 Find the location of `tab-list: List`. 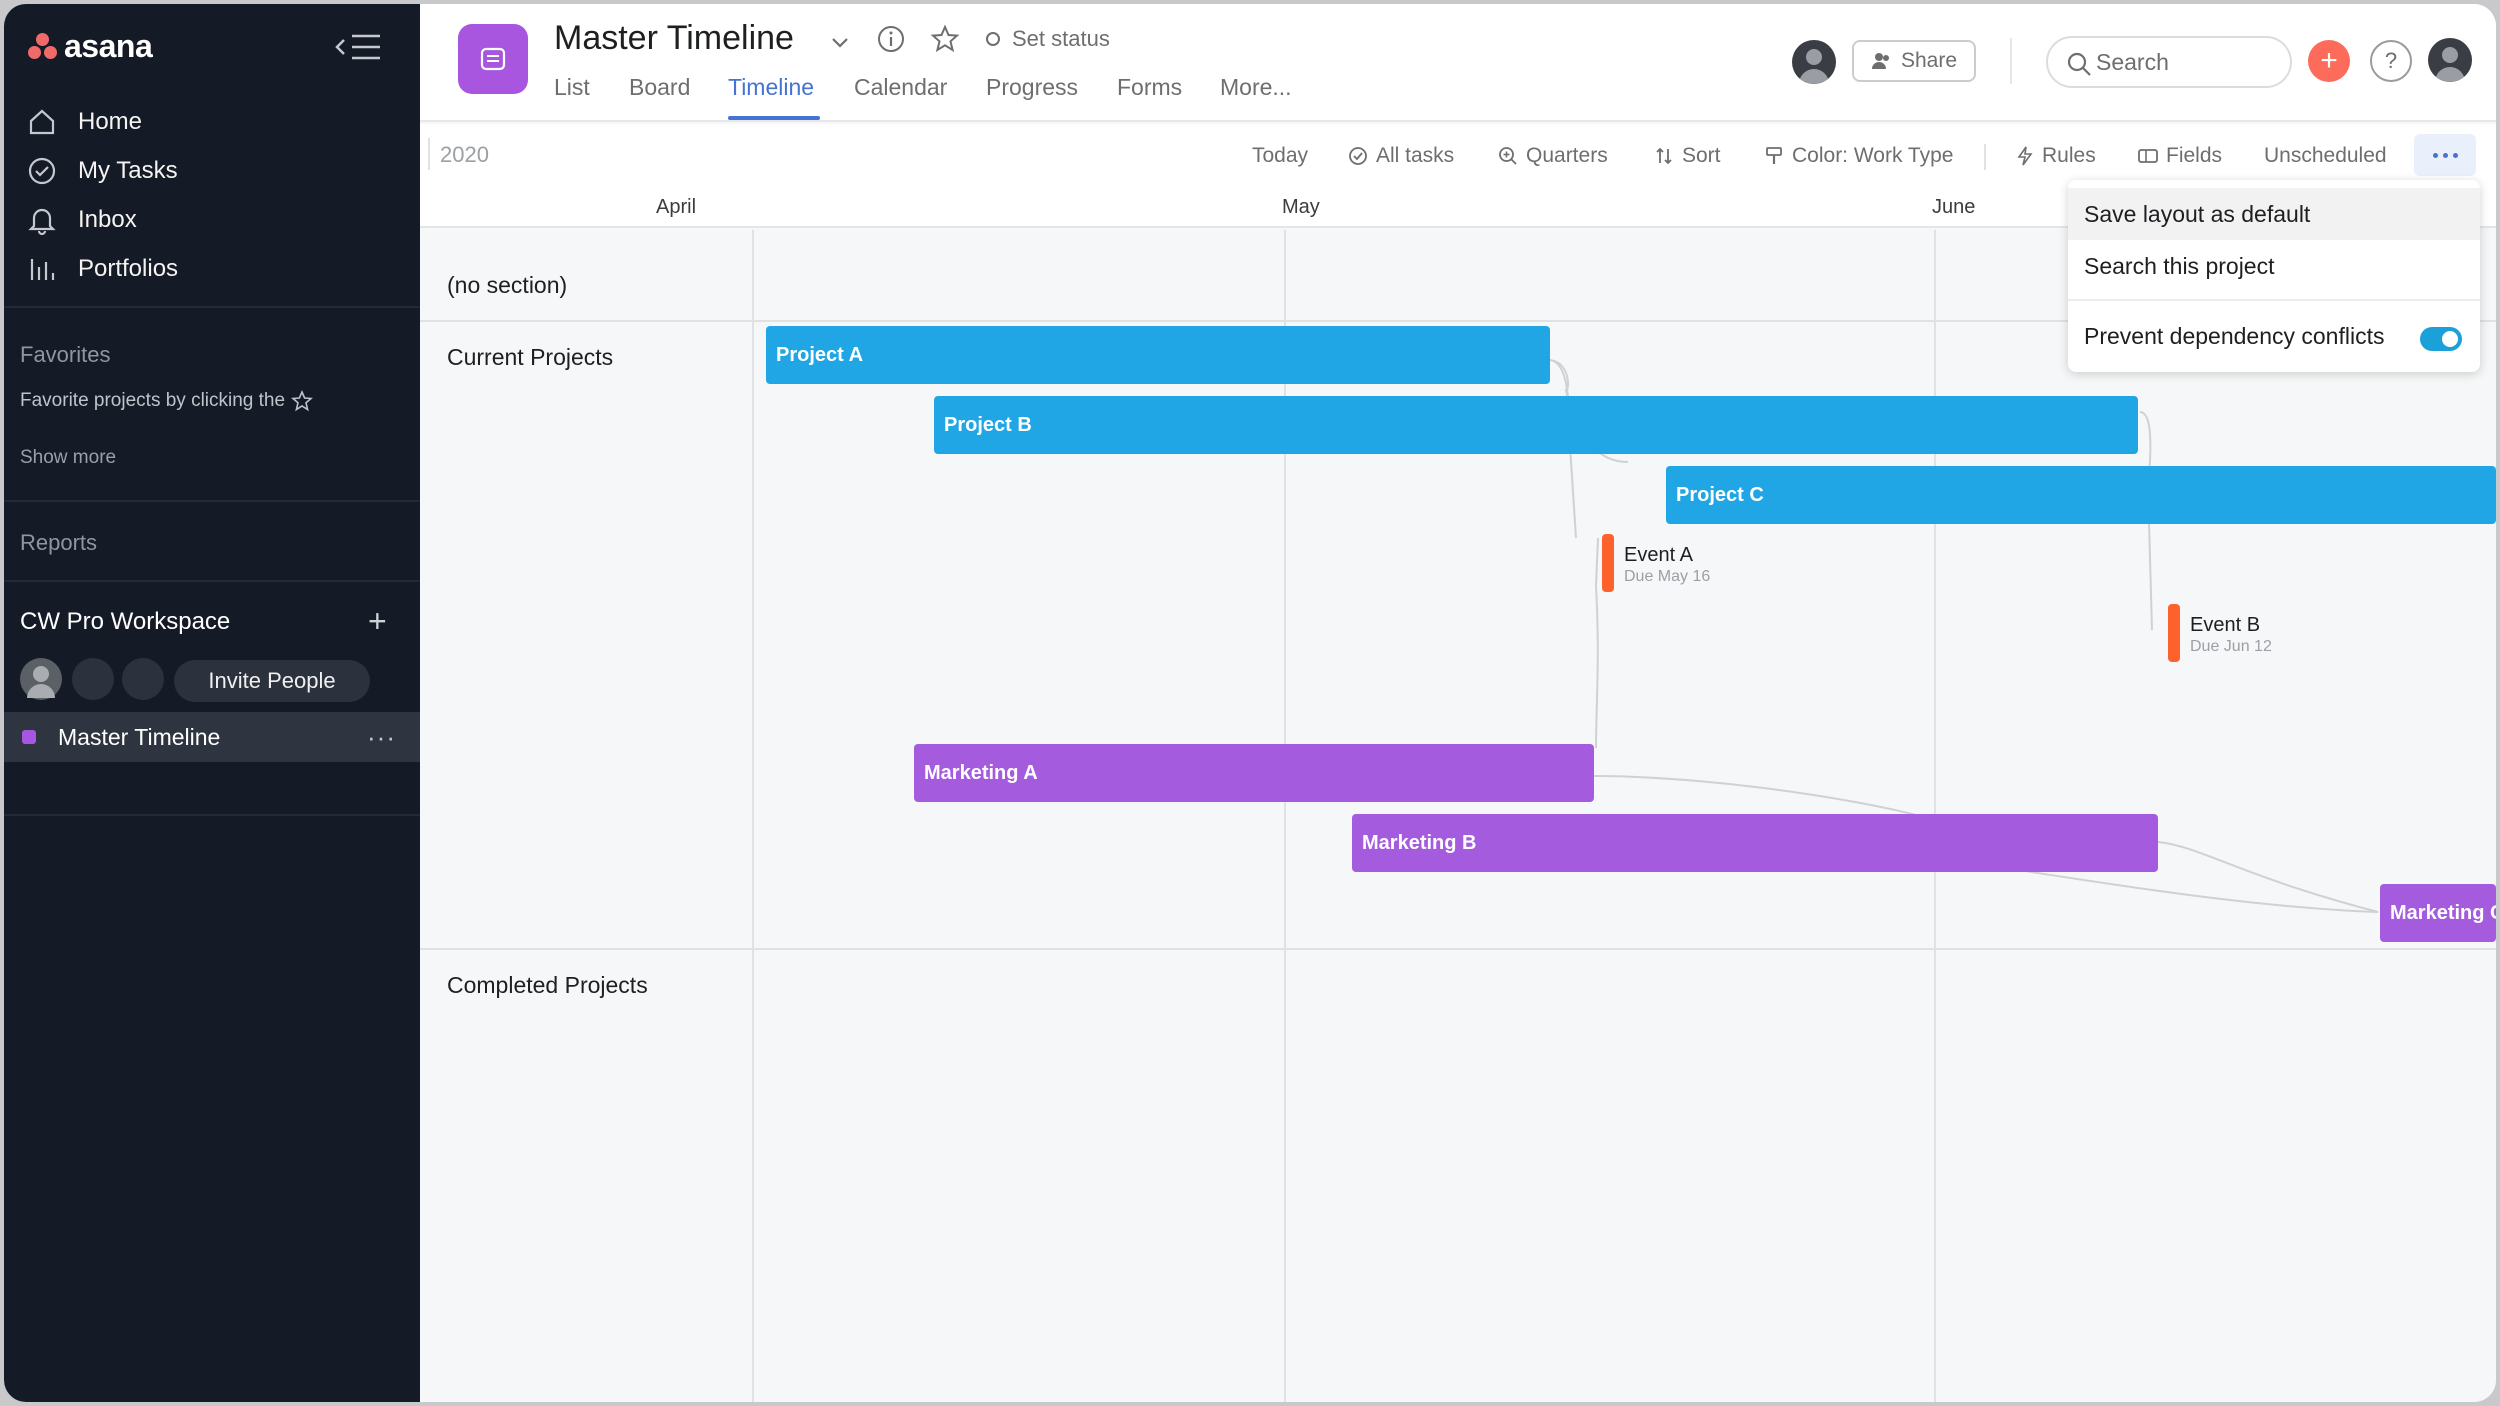

tab-list: List is located at coordinates (572, 87).